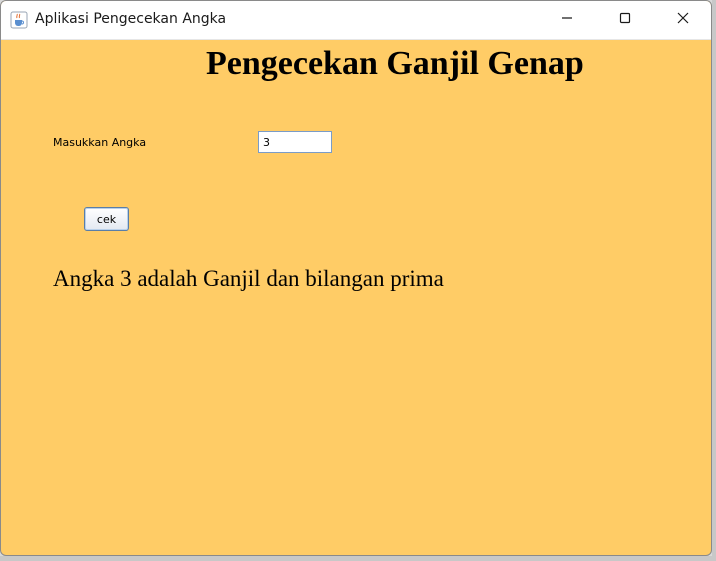 The width and height of the screenshot is (716, 561). I want to click on maximize-button, so click(625, 20).